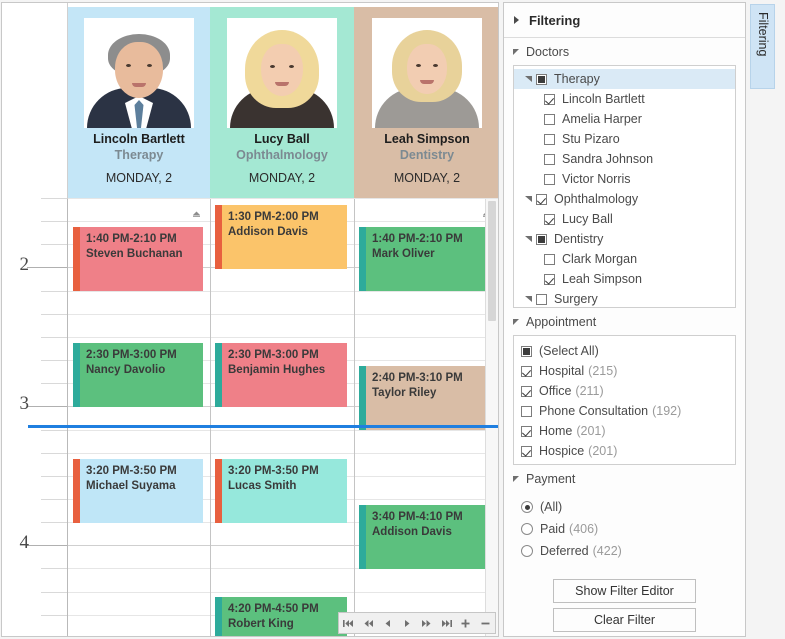 The height and width of the screenshot is (639, 785). I want to click on doctor-tree-node: Stu Pizaro, so click(624, 139).